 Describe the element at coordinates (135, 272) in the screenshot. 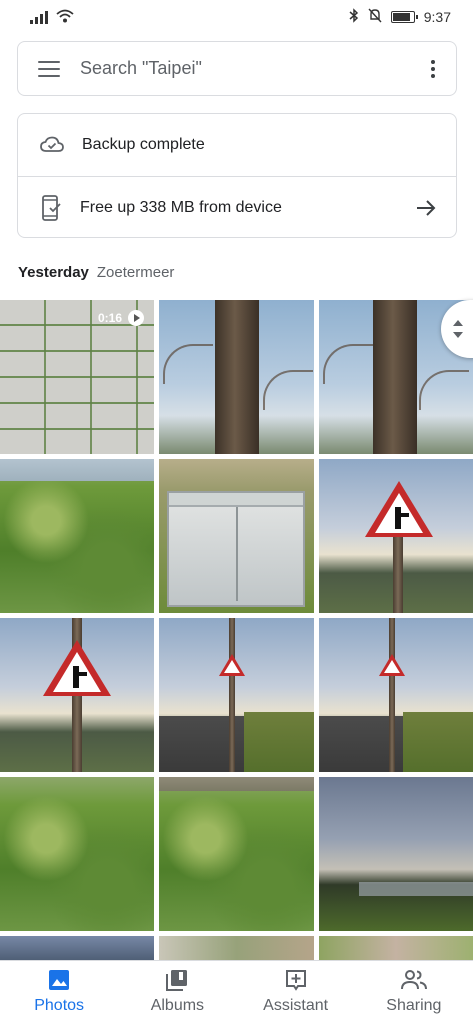

I see `section-location: Zoetermeer` at that location.